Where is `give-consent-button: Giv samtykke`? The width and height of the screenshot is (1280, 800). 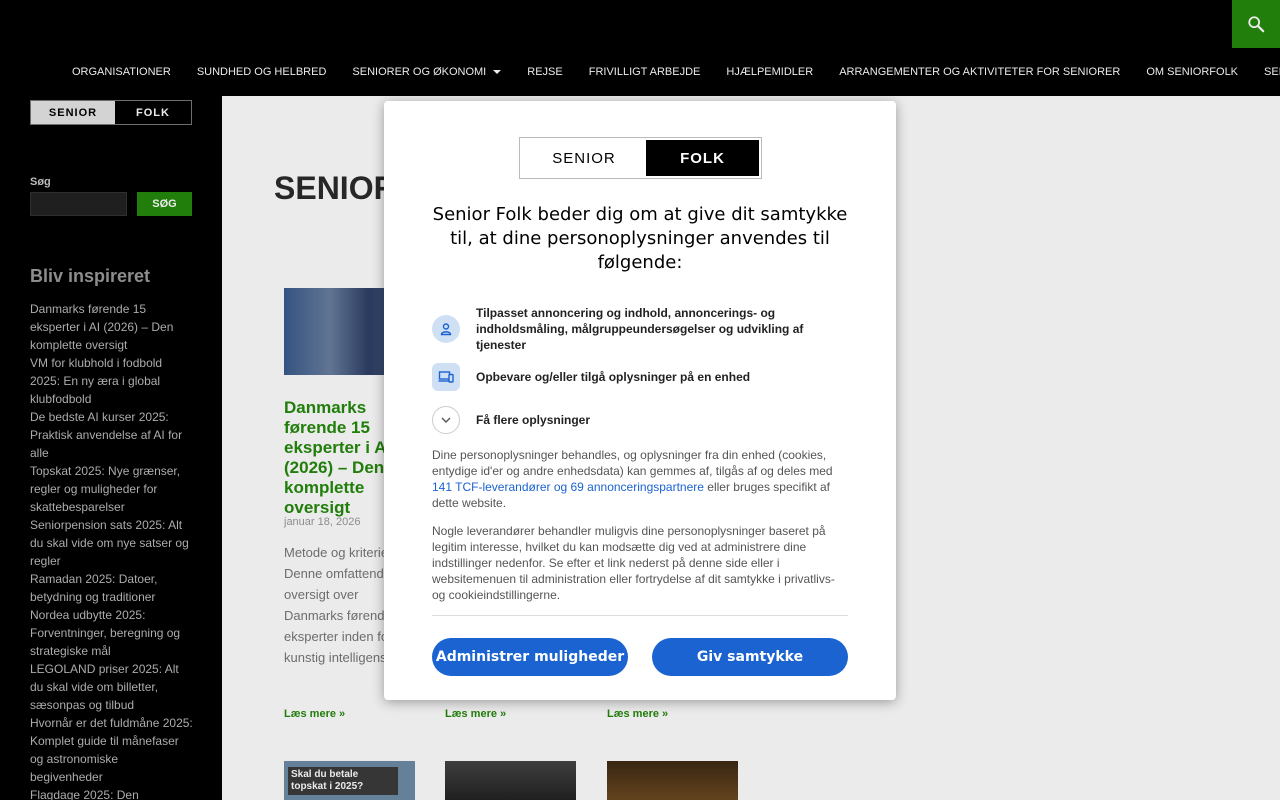 give-consent-button: Giv samtykke is located at coordinates (750, 657).